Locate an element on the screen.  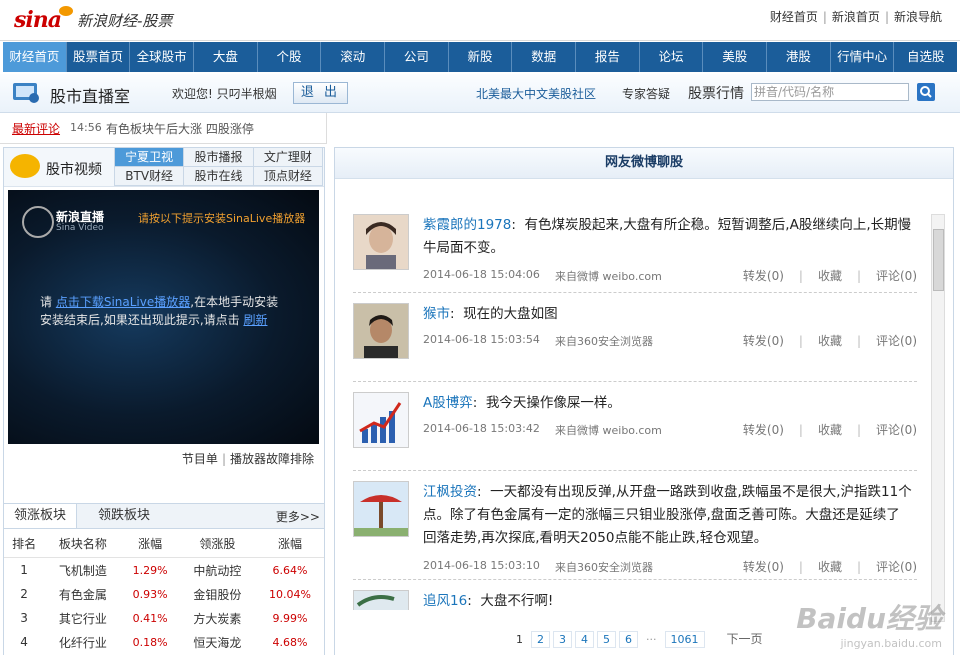
page-link-last: 1061 is located at coordinates (684, 639).